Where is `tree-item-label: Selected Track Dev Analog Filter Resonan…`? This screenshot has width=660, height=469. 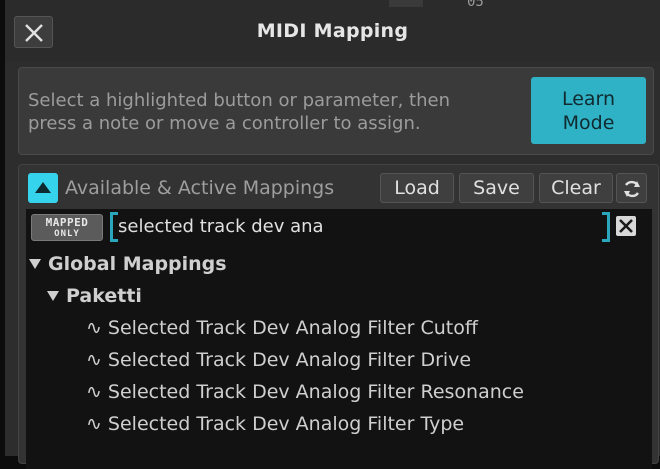 tree-item-label: Selected Track Dev Analog Filter Resonan… is located at coordinates (315, 392).